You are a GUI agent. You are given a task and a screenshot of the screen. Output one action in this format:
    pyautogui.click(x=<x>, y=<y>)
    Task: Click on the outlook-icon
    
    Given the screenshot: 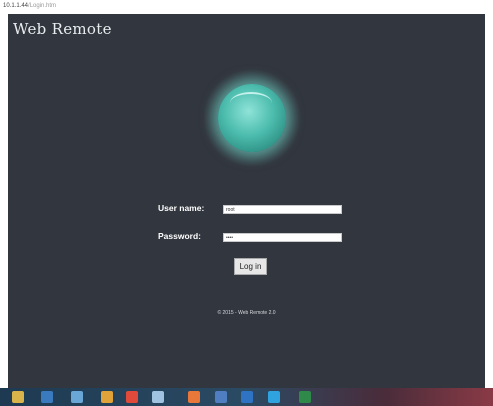 What is the action you would take?
    pyautogui.click(x=247, y=397)
    